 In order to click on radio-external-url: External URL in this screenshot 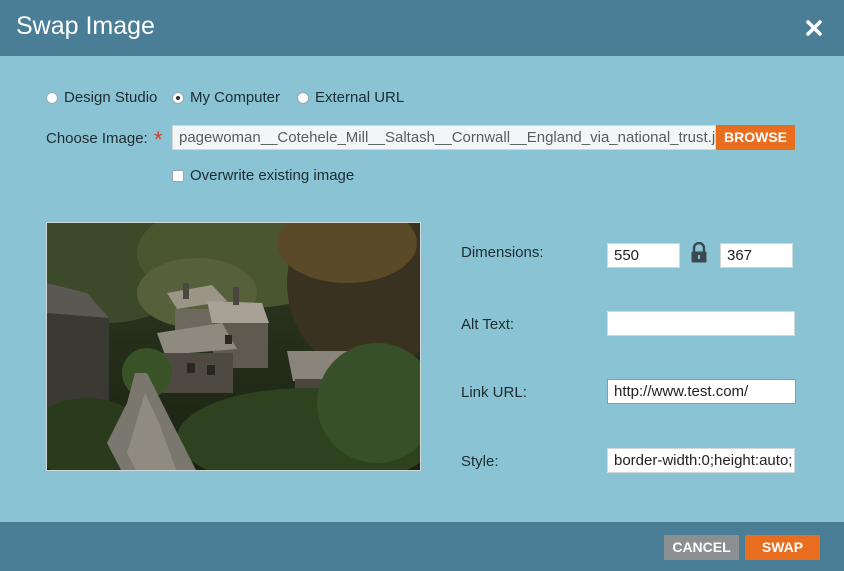, I will do `click(350, 97)`.